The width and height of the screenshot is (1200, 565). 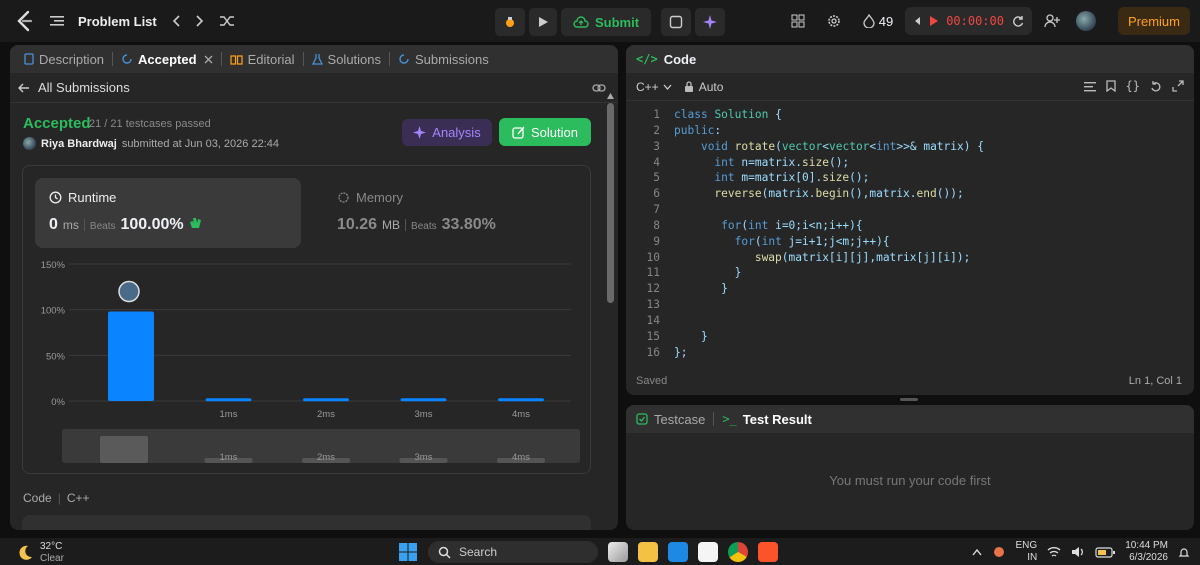 What do you see at coordinates (102, 226) in the screenshot?
I see `beats-label: Beats` at bounding box center [102, 226].